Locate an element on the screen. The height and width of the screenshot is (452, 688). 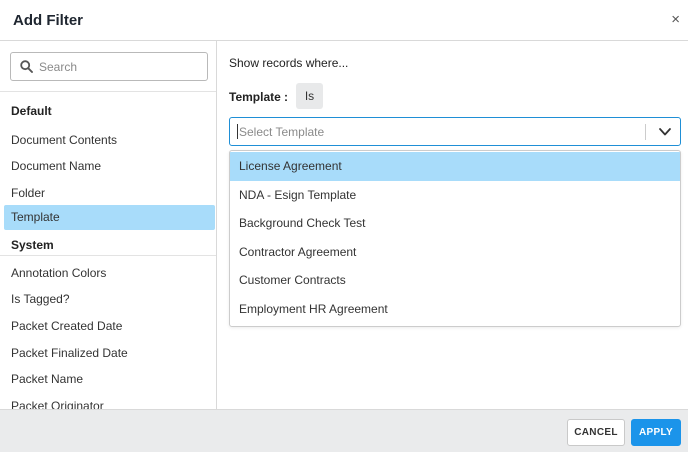
sidebar-item-packet-finalized-date: Packet Finalized Date is located at coordinates (69, 353).